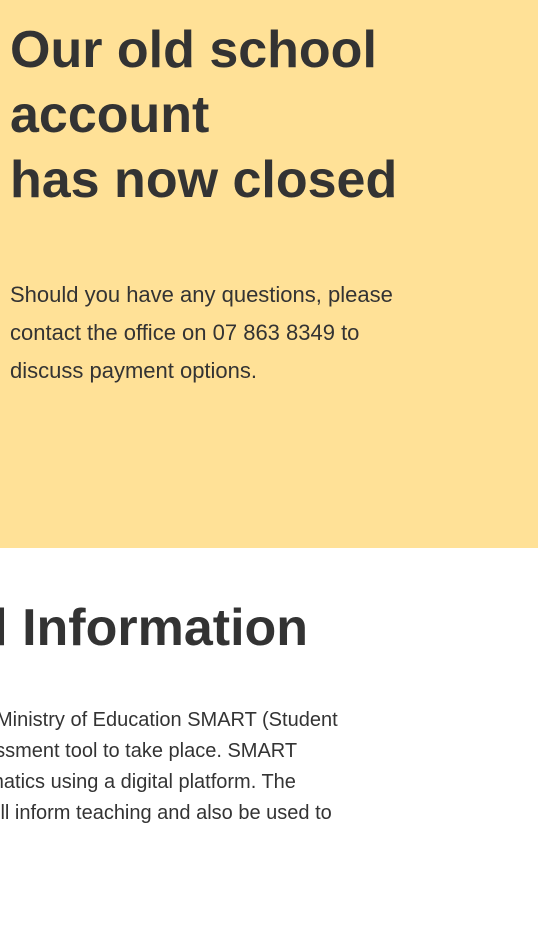 Image resolution: width=538 pixels, height=939 pixels. Describe the element at coordinates (148, 782) in the screenshot. I see `section-body-line: hematics using a digital platform. The` at that location.